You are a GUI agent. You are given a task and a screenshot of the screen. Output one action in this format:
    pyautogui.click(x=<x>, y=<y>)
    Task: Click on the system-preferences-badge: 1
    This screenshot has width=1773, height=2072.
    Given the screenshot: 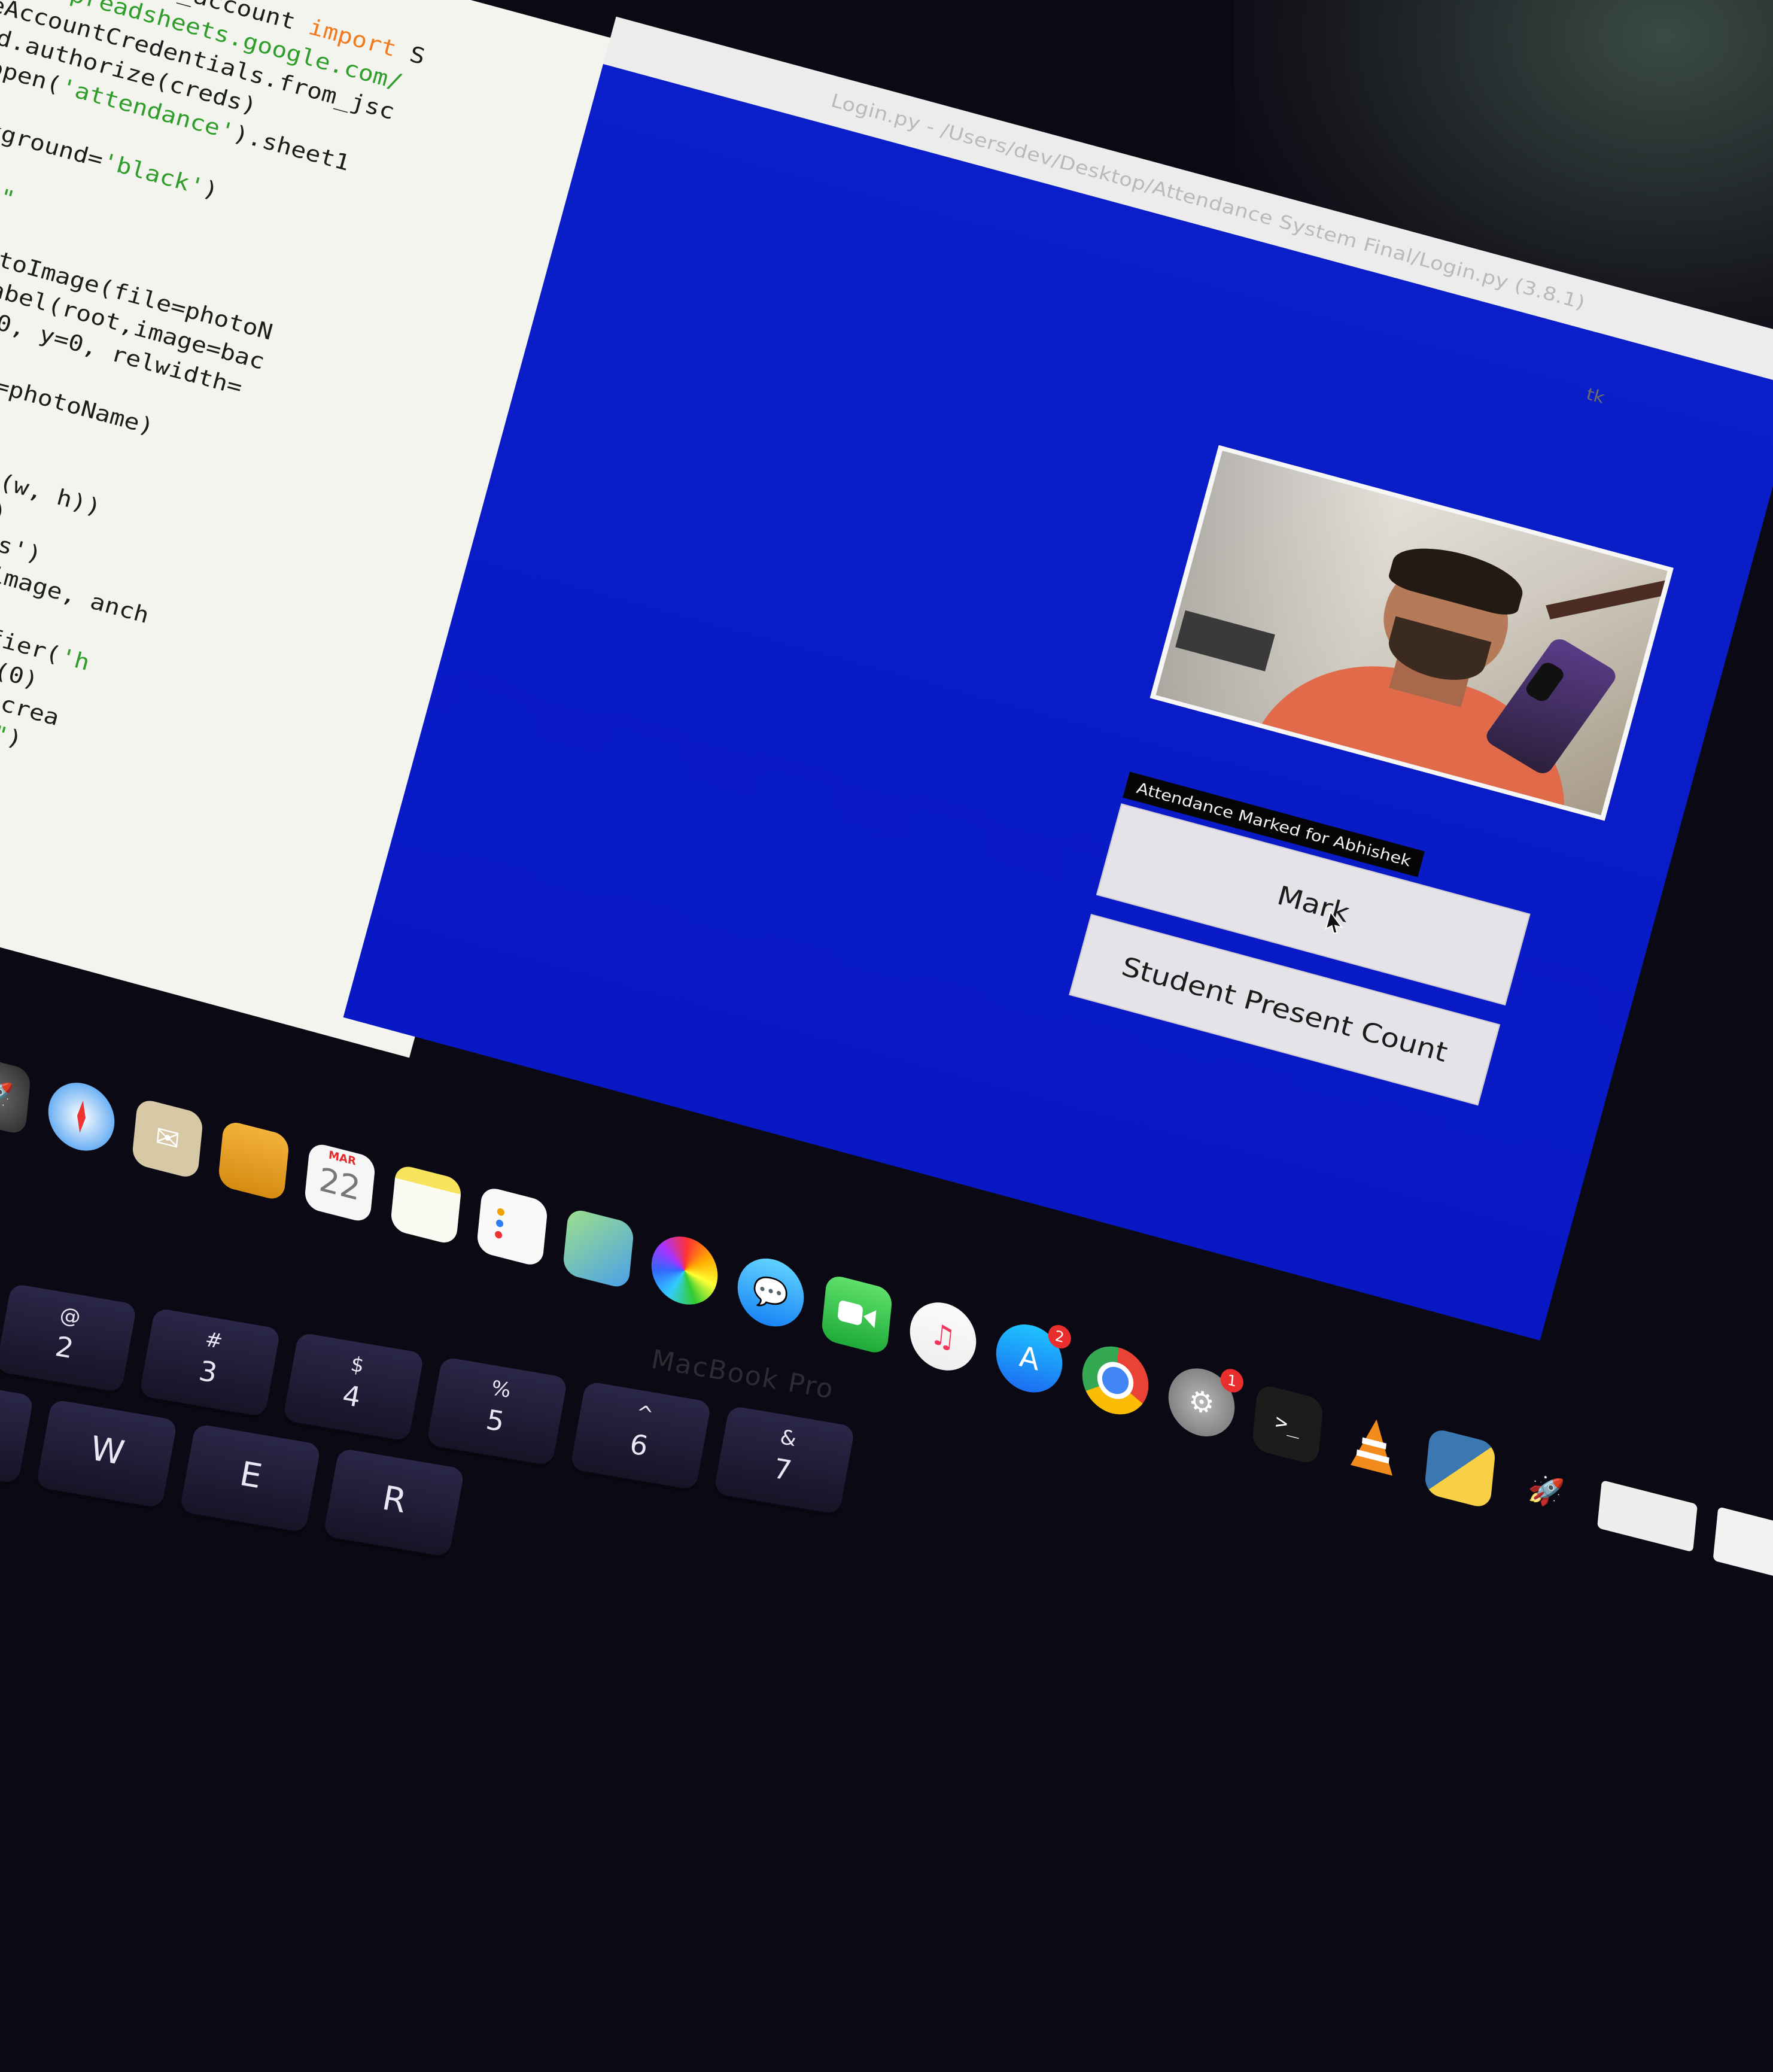 What is the action you would take?
    pyautogui.click(x=1232, y=1381)
    